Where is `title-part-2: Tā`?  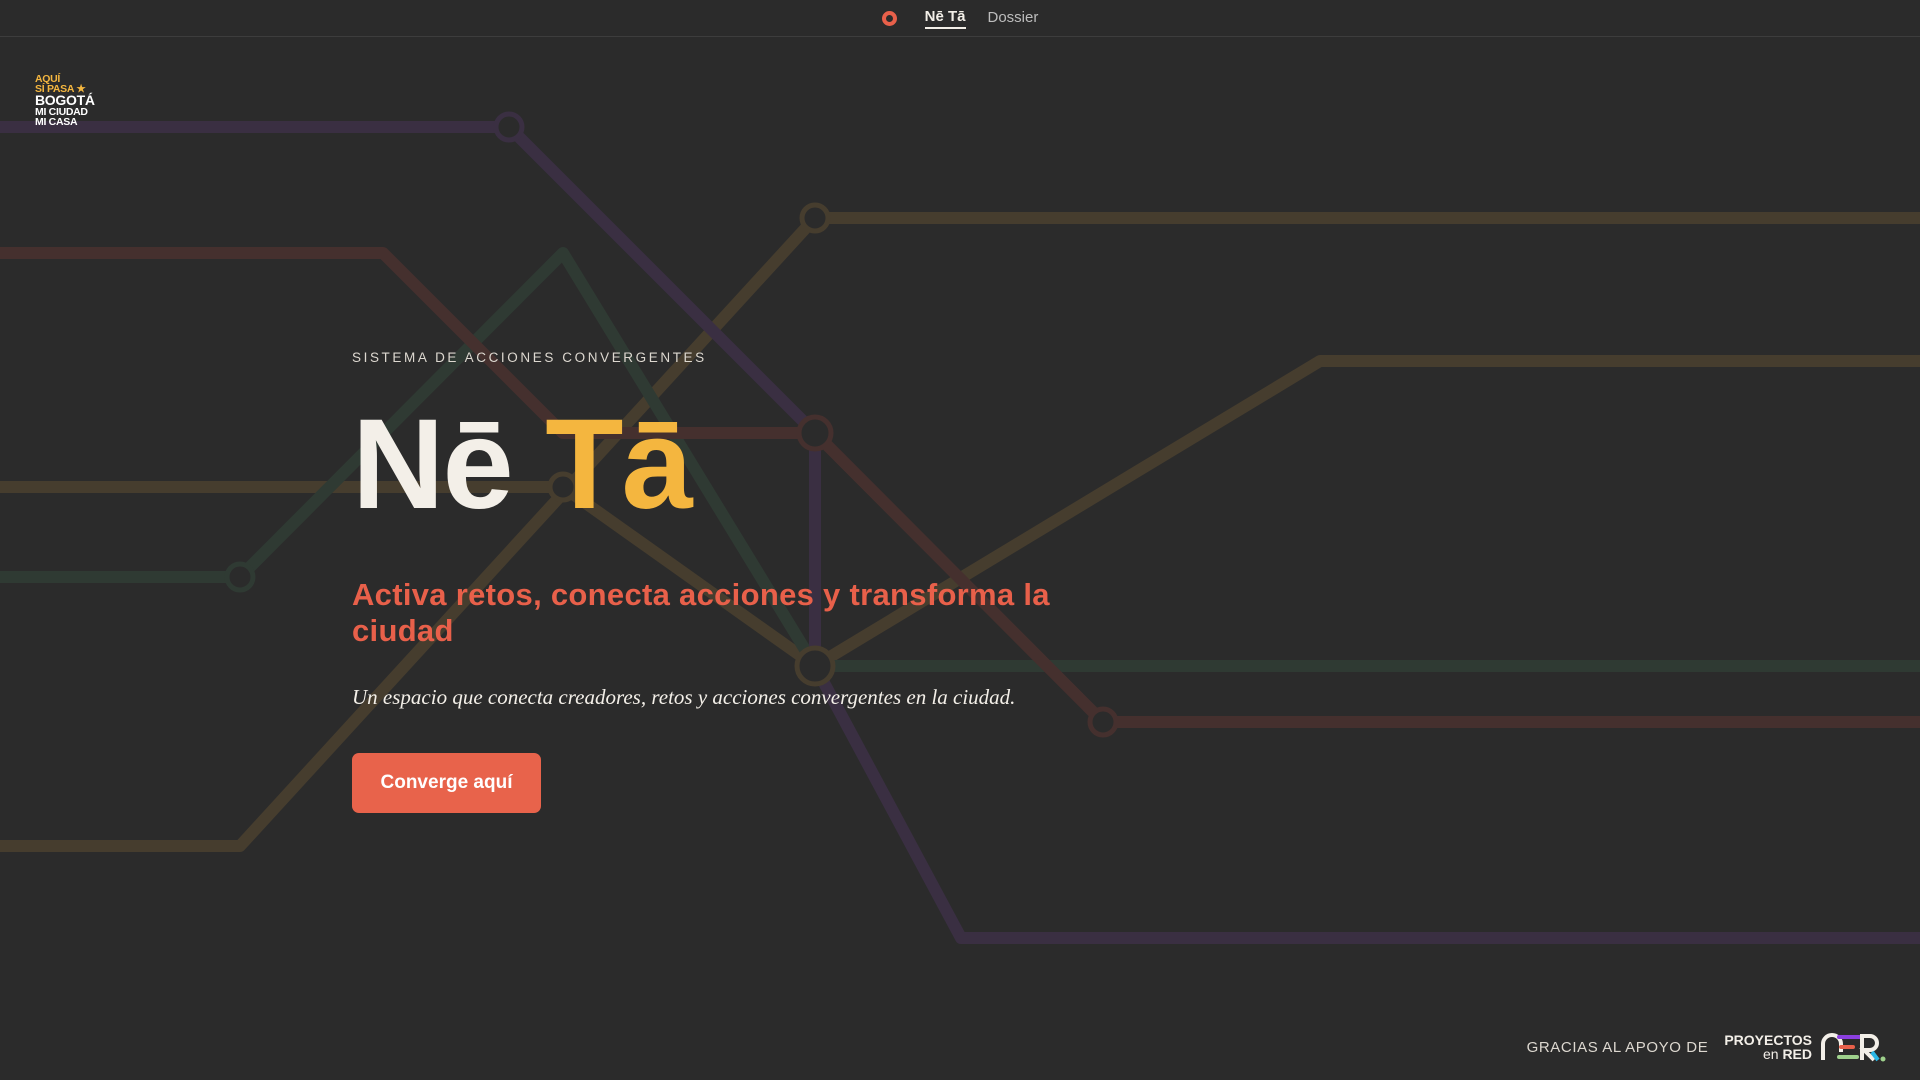 title-part-2: Tā is located at coordinates (618, 464).